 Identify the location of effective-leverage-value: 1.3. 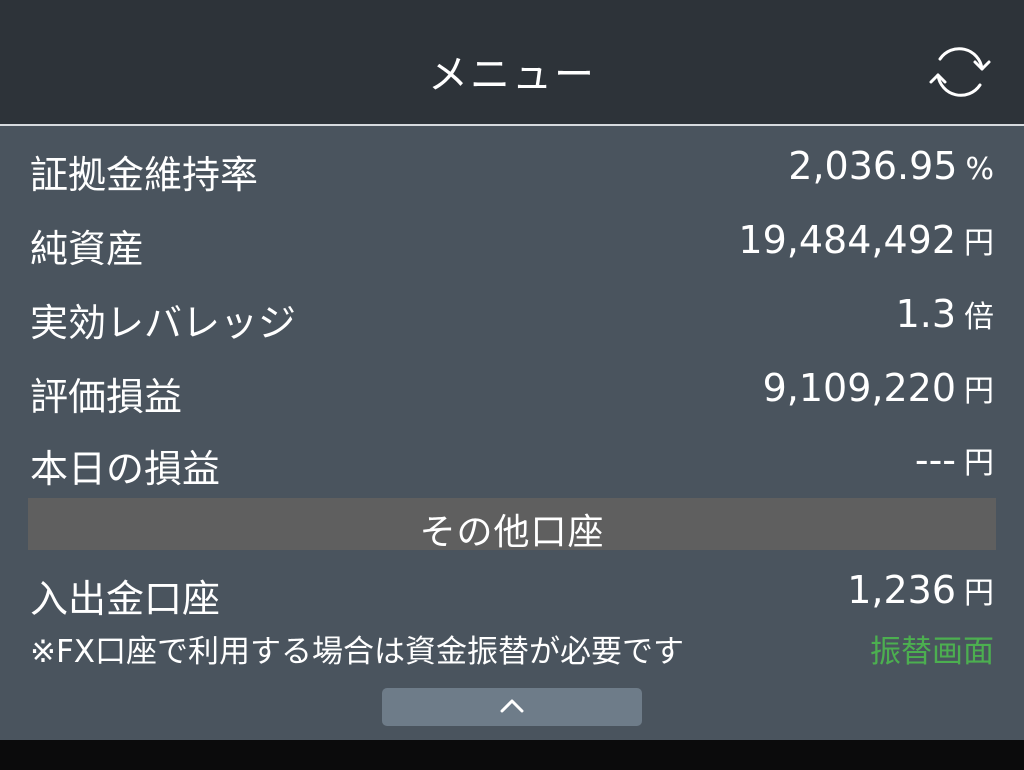
(925, 314).